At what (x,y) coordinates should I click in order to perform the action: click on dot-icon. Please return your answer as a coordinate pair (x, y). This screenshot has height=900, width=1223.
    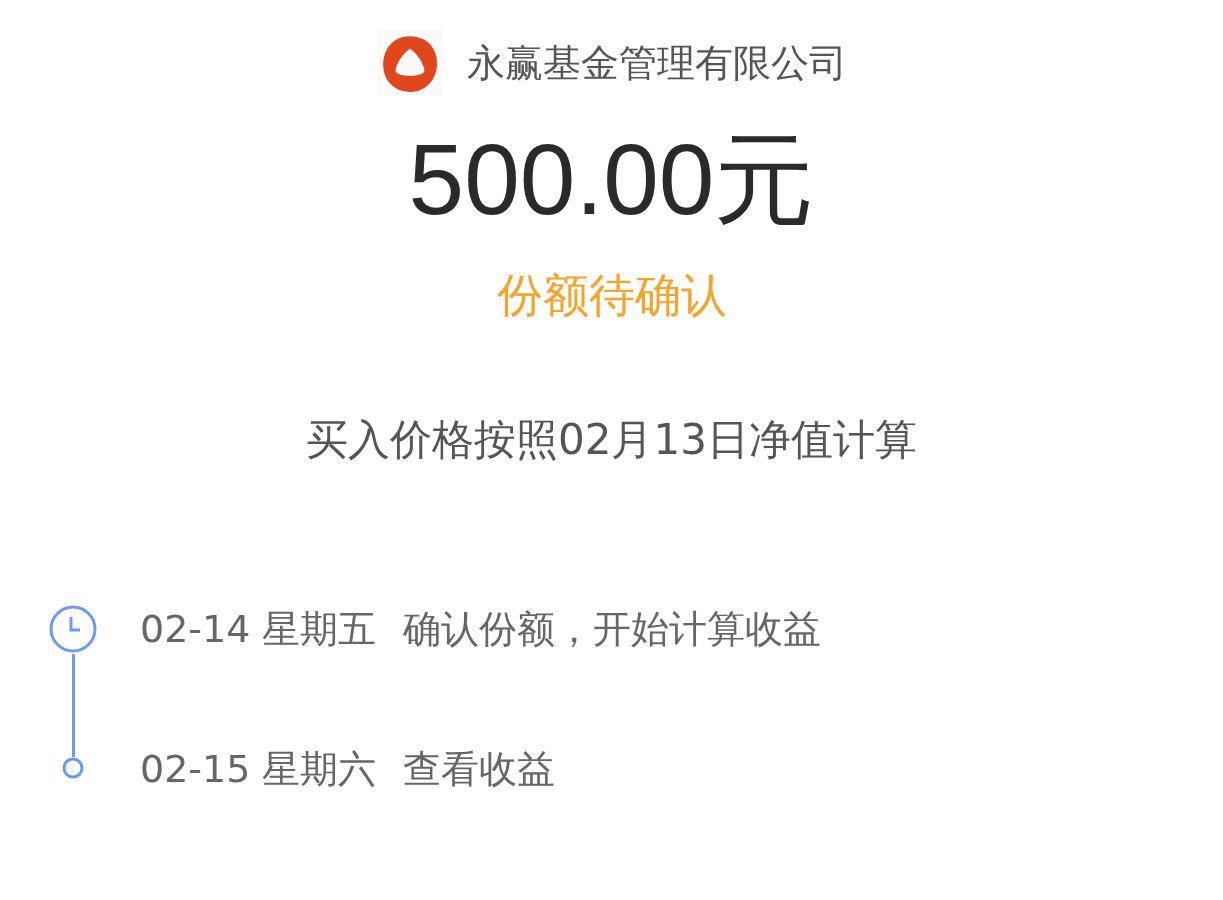
    Looking at the image, I should click on (73, 767).